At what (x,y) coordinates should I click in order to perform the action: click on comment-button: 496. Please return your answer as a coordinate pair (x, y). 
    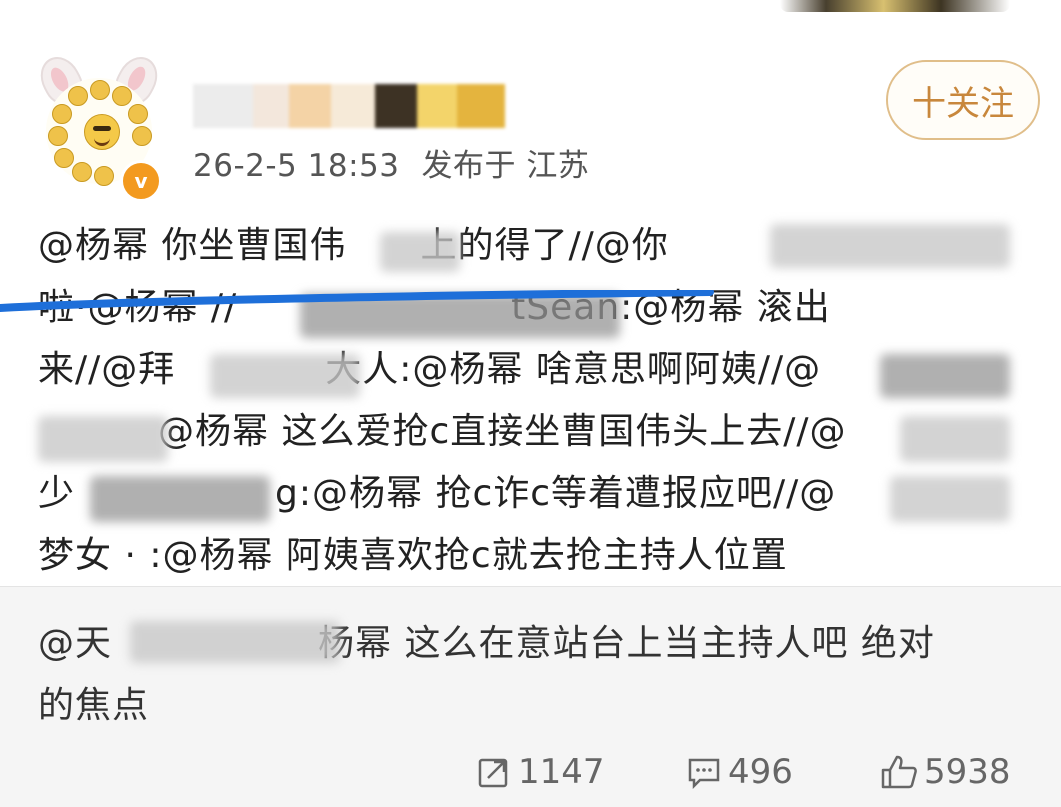
    Looking at the image, I should click on (739, 772).